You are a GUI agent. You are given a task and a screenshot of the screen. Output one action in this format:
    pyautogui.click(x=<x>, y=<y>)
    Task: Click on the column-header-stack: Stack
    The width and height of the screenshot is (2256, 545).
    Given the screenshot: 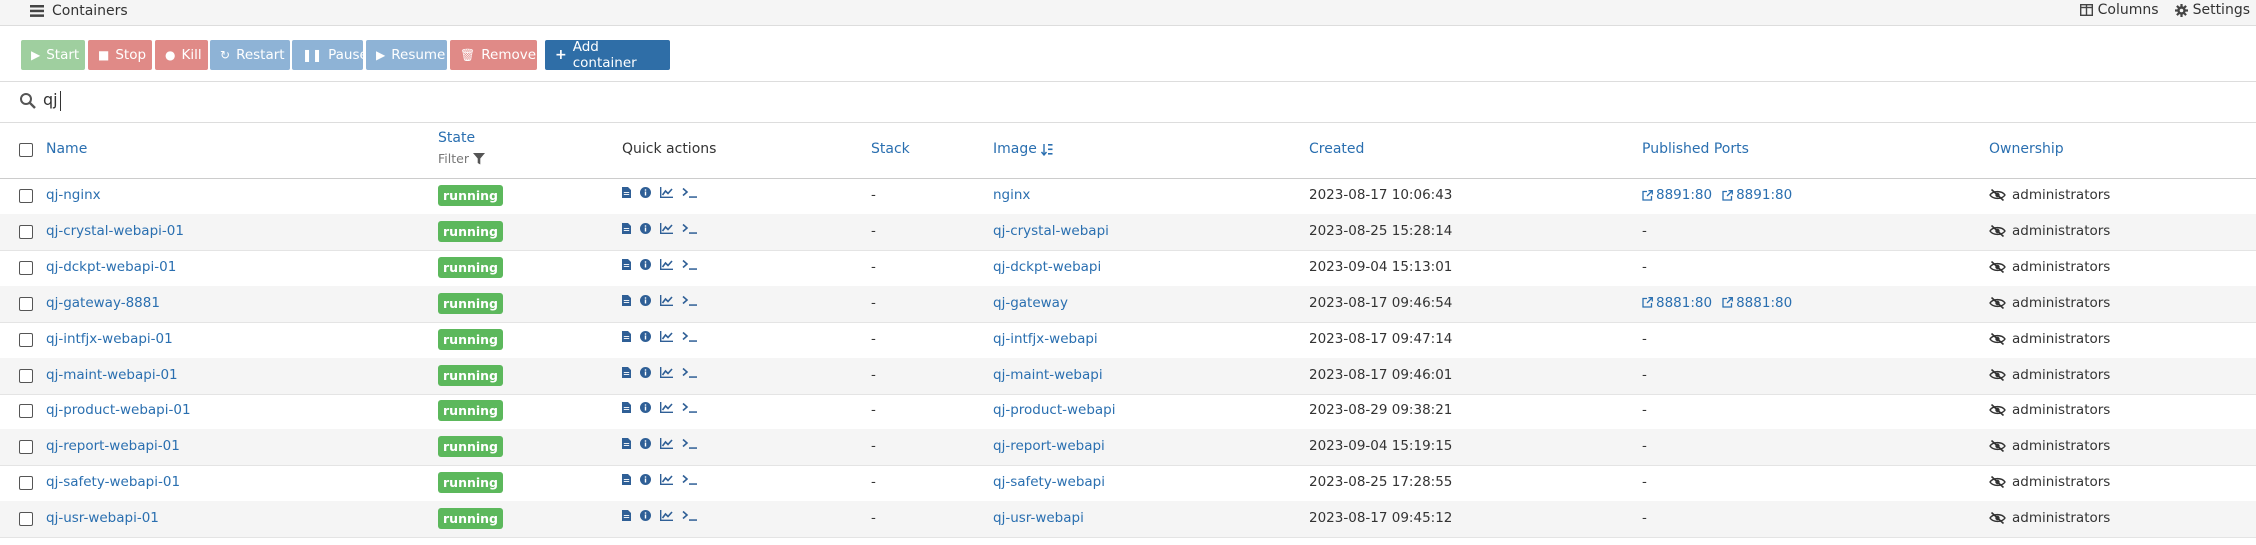 What is the action you would take?
    pyautogui.click(x=890, y=149)
    